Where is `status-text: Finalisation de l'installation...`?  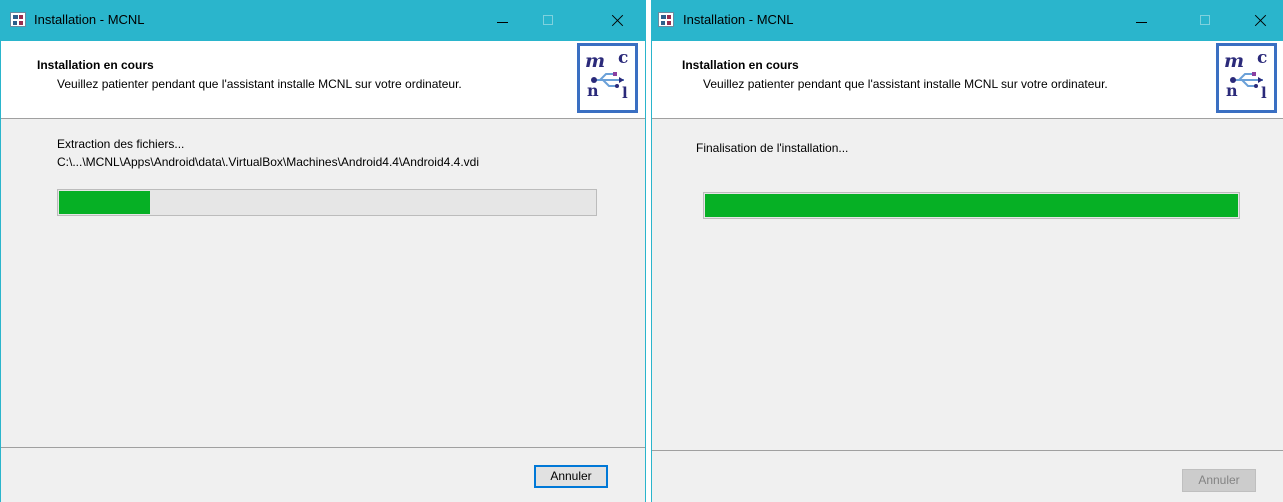 status-text: Finalisation de l'installation... is located at coordinates (772, 148).